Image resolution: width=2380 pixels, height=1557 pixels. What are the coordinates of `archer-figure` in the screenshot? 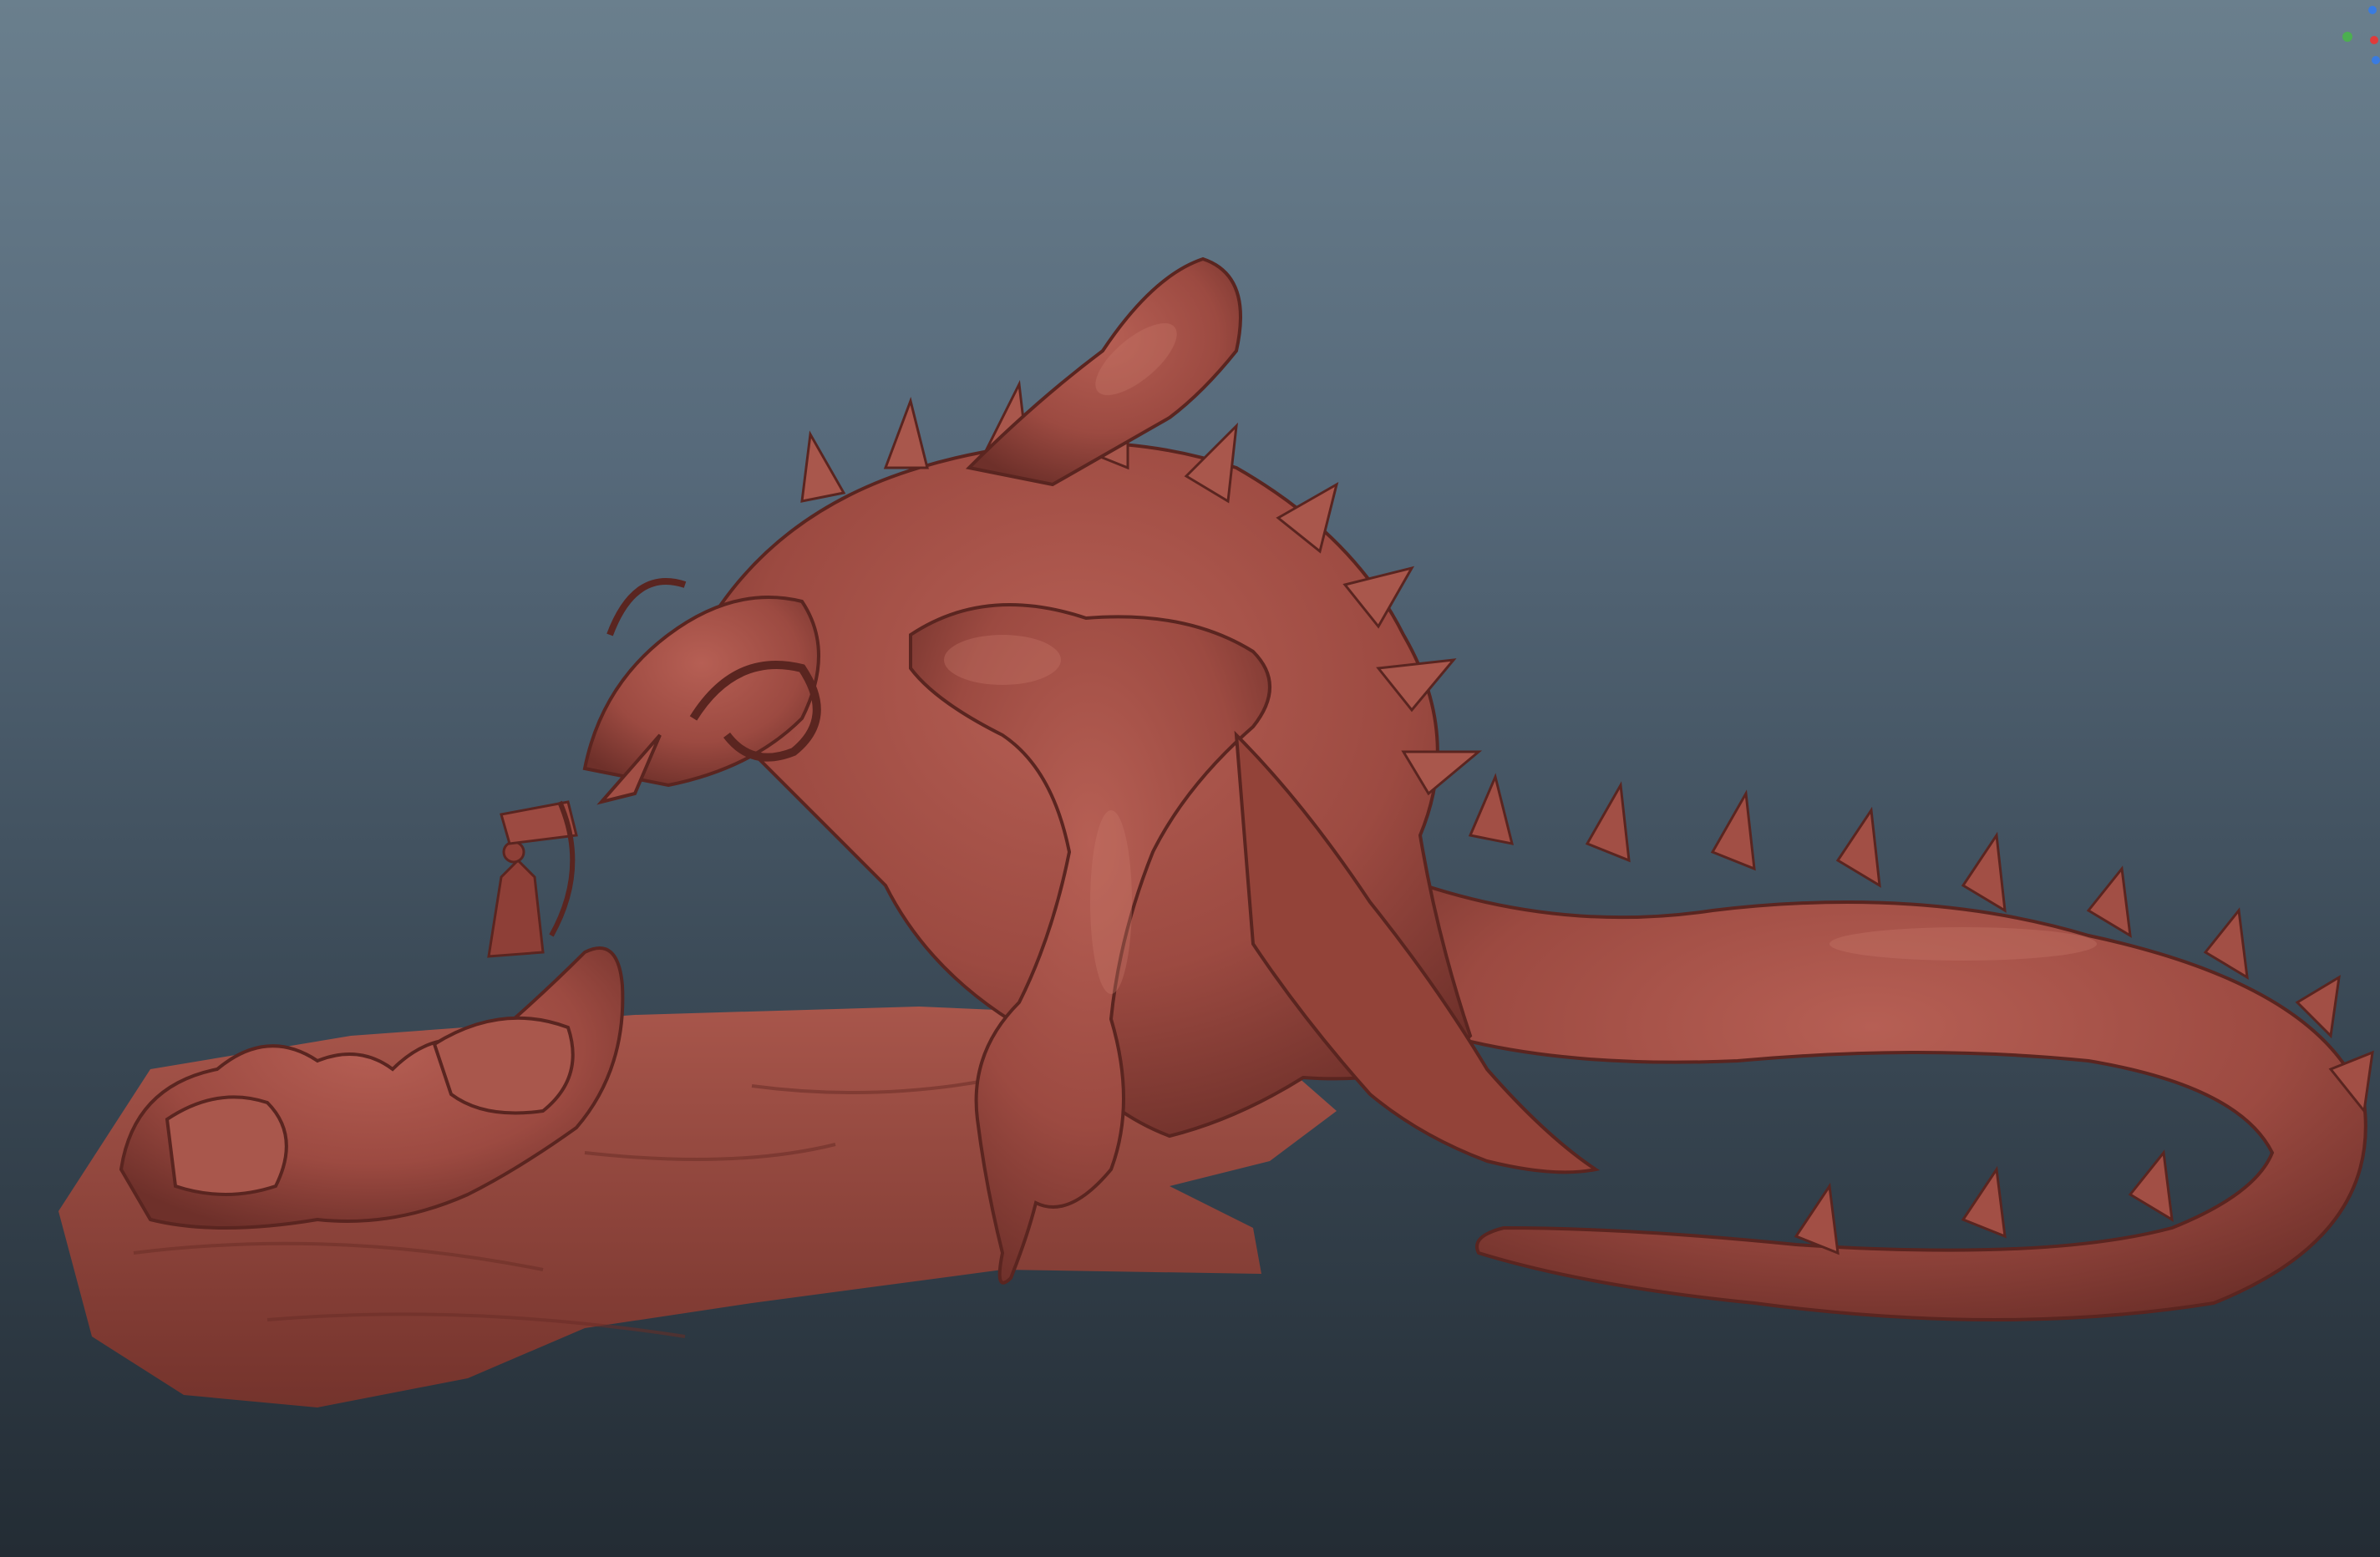 It's located at (532, 879).